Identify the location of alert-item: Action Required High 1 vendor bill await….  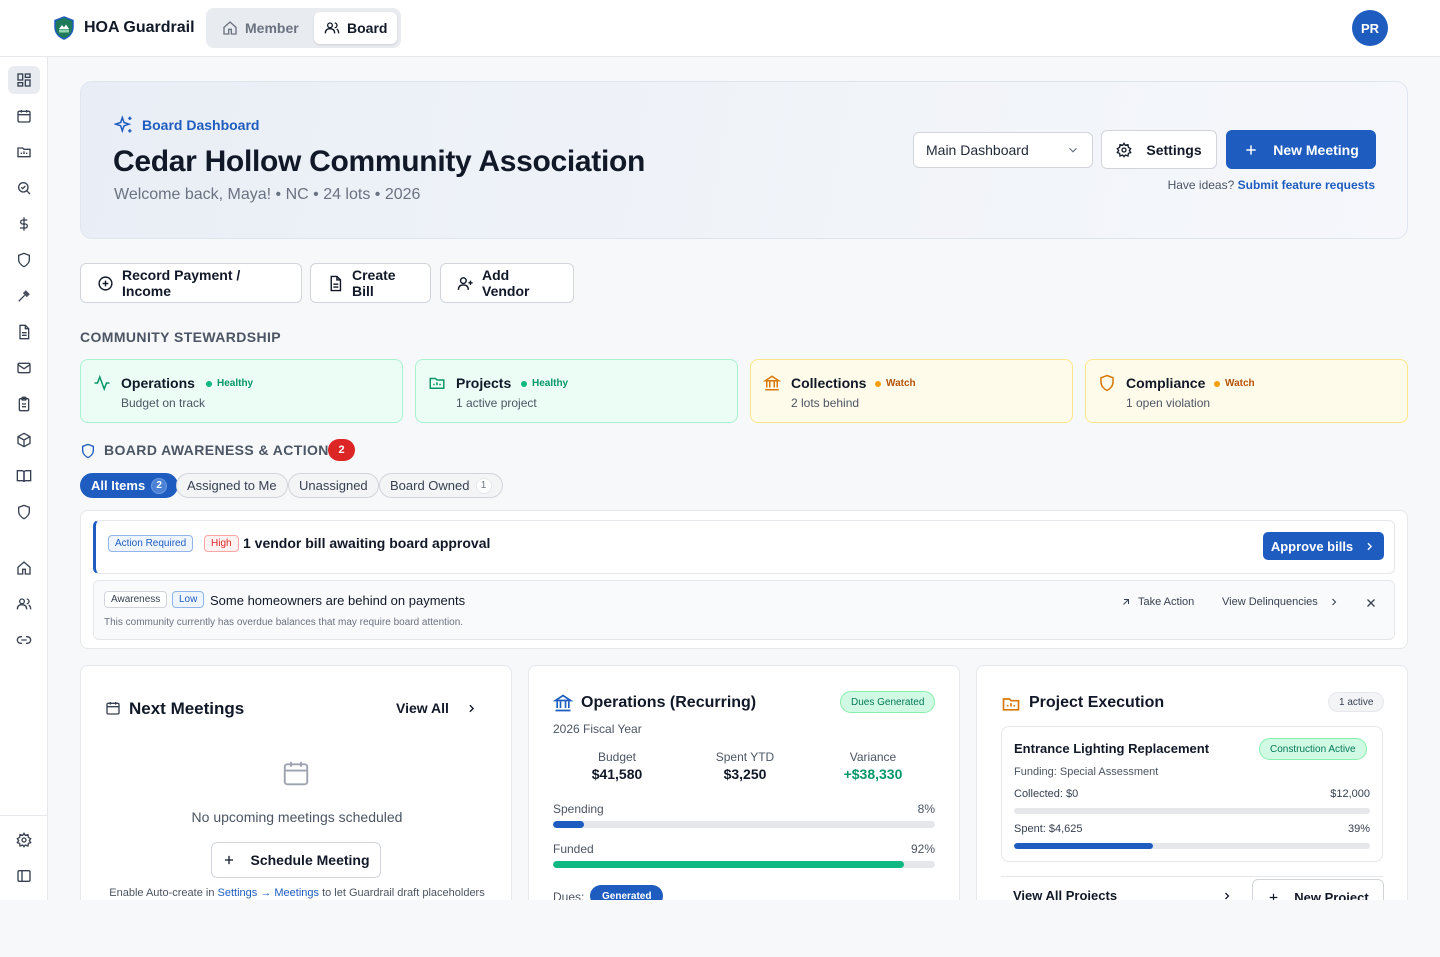
(744, 547).